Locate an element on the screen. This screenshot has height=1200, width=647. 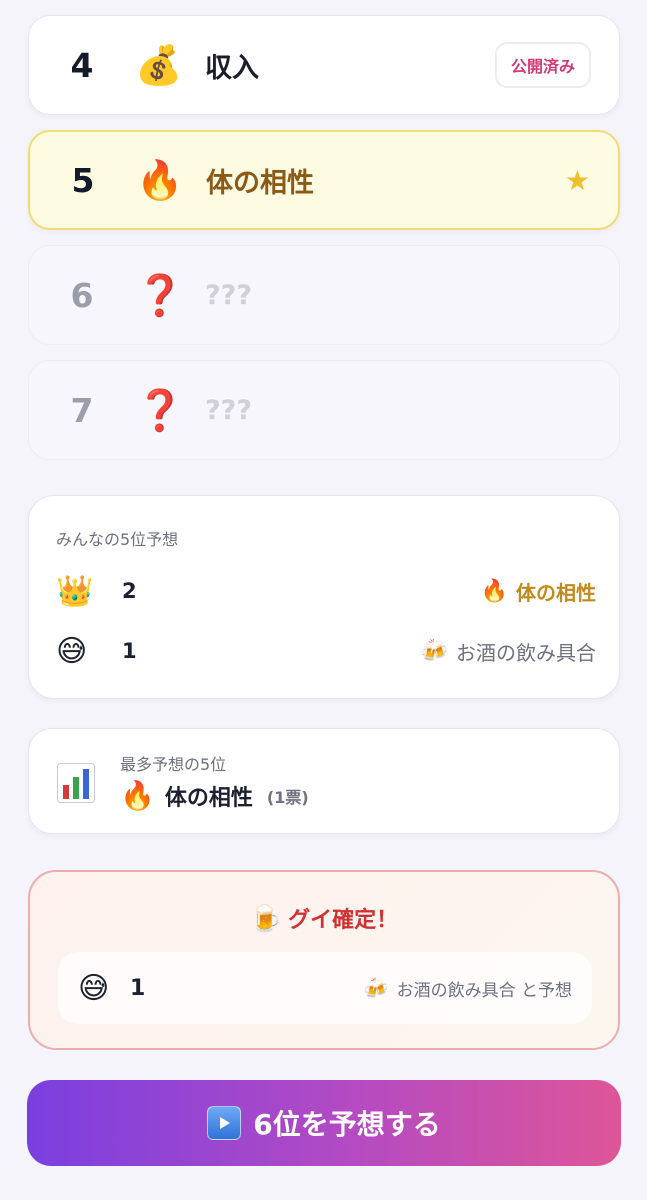
rank-card-7: 7 ❓ ??? is located at coordinates (324, 410).